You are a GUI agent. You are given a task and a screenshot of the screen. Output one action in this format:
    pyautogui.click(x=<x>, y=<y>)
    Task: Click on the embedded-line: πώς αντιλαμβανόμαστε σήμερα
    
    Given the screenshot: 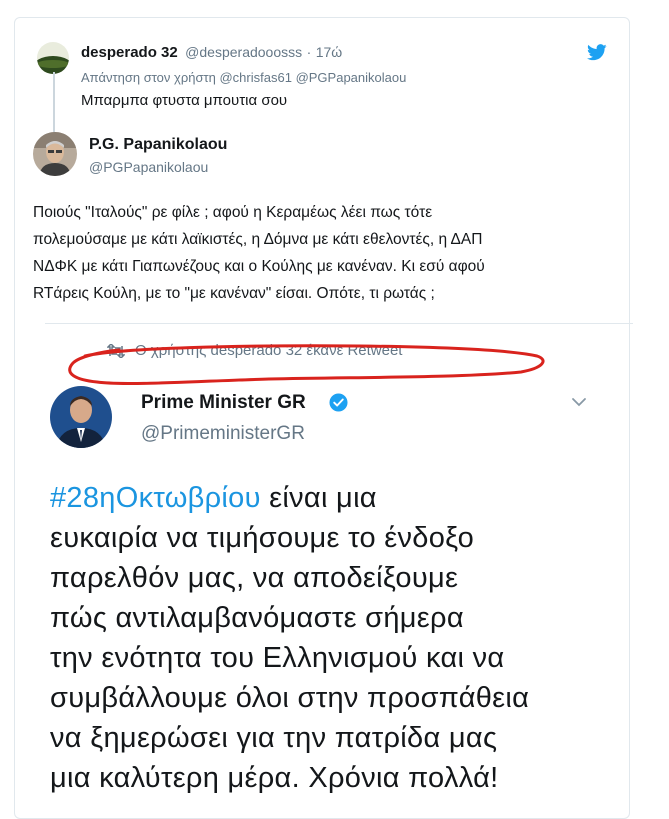 What is the action you would take?
    pyautogui.click(x=257, y=618)
    